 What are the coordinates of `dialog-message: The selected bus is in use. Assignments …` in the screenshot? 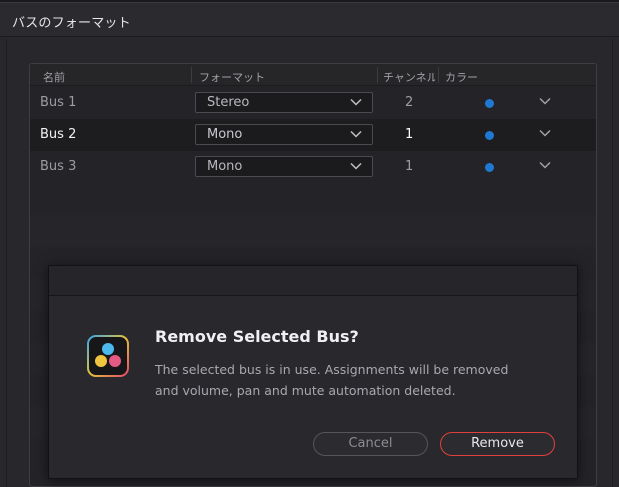 It's located at (332, 380).